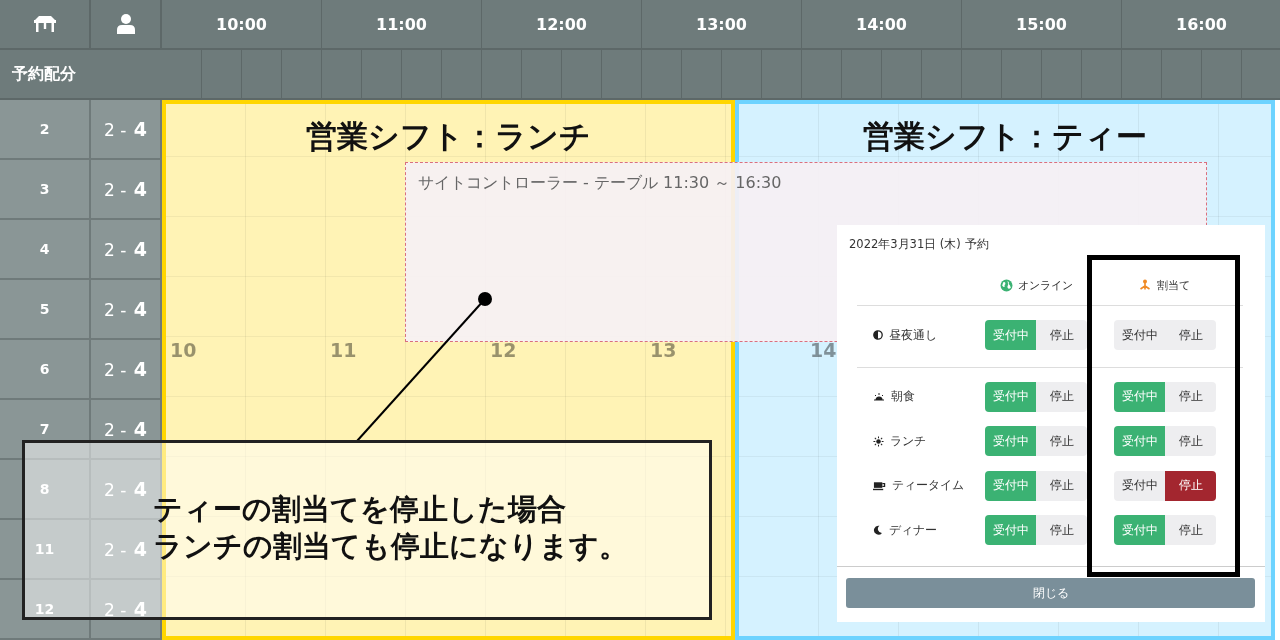 This screenshot has width=1280, height=640. What do you see at coordinates (1006, 285) in the screenshot?
I see `globe-icon` at bounding box center [1006, 285].